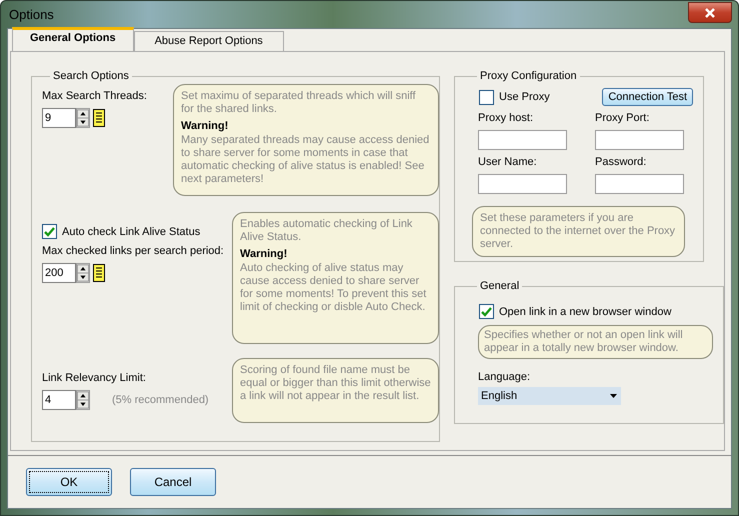  Describe the element at coordinates (335, 390) in the screenshot. I see `info-note: Scoring of found file name must be equal or bigger than this limit otherwise a link will not appear in the result list.` at that location.